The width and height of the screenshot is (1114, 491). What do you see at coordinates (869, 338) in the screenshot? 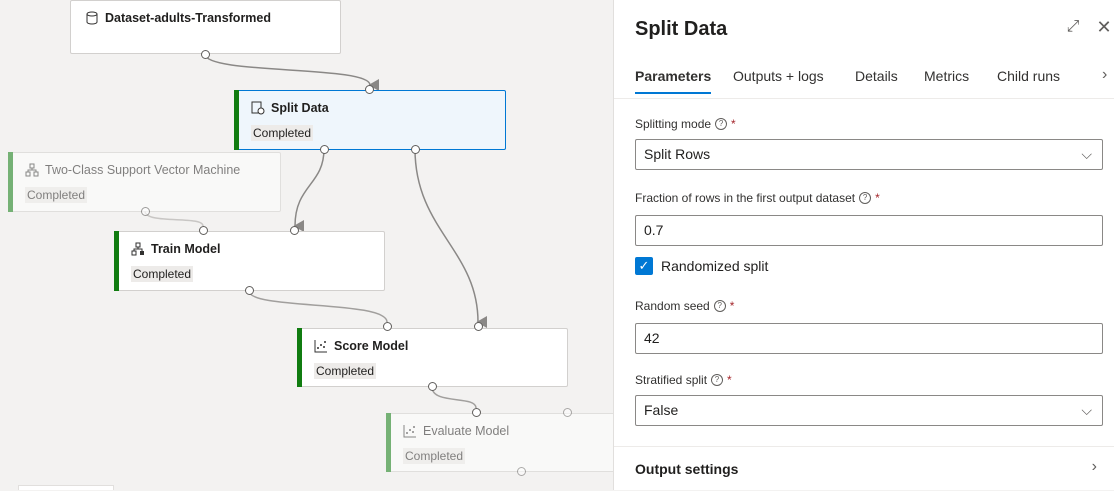
I see `random-seed-input: 42` at bounding box center [869, 338].